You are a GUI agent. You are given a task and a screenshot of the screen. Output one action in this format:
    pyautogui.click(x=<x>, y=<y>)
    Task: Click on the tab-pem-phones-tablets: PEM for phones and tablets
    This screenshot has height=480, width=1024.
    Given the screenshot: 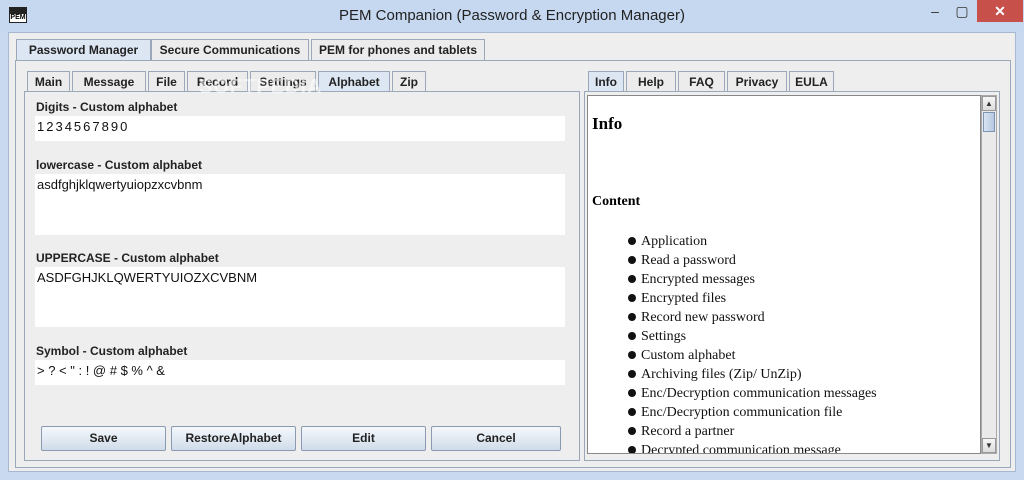 What is the action you would take?
    pyautogui.click(x=398, y=49)
    